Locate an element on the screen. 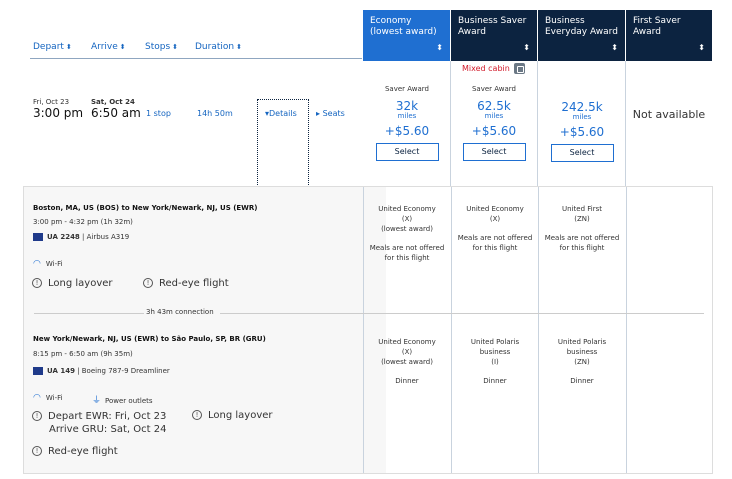 The height and width of the screenshot is (479, 732). first-saver-not-available: Not available is located at coordinates (669, 114).